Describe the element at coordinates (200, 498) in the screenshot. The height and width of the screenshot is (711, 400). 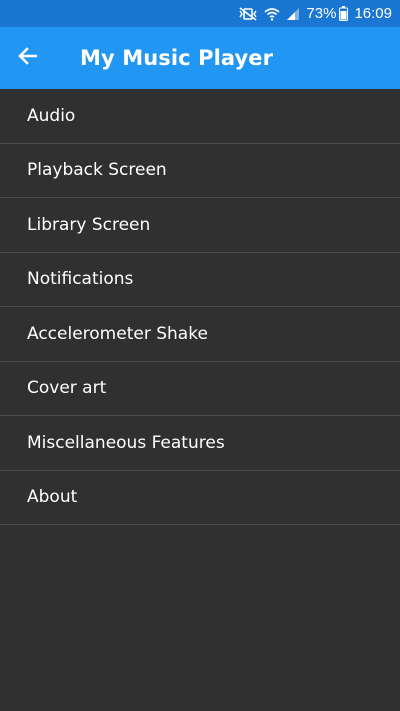
I see `list-item-about: About` at that location.